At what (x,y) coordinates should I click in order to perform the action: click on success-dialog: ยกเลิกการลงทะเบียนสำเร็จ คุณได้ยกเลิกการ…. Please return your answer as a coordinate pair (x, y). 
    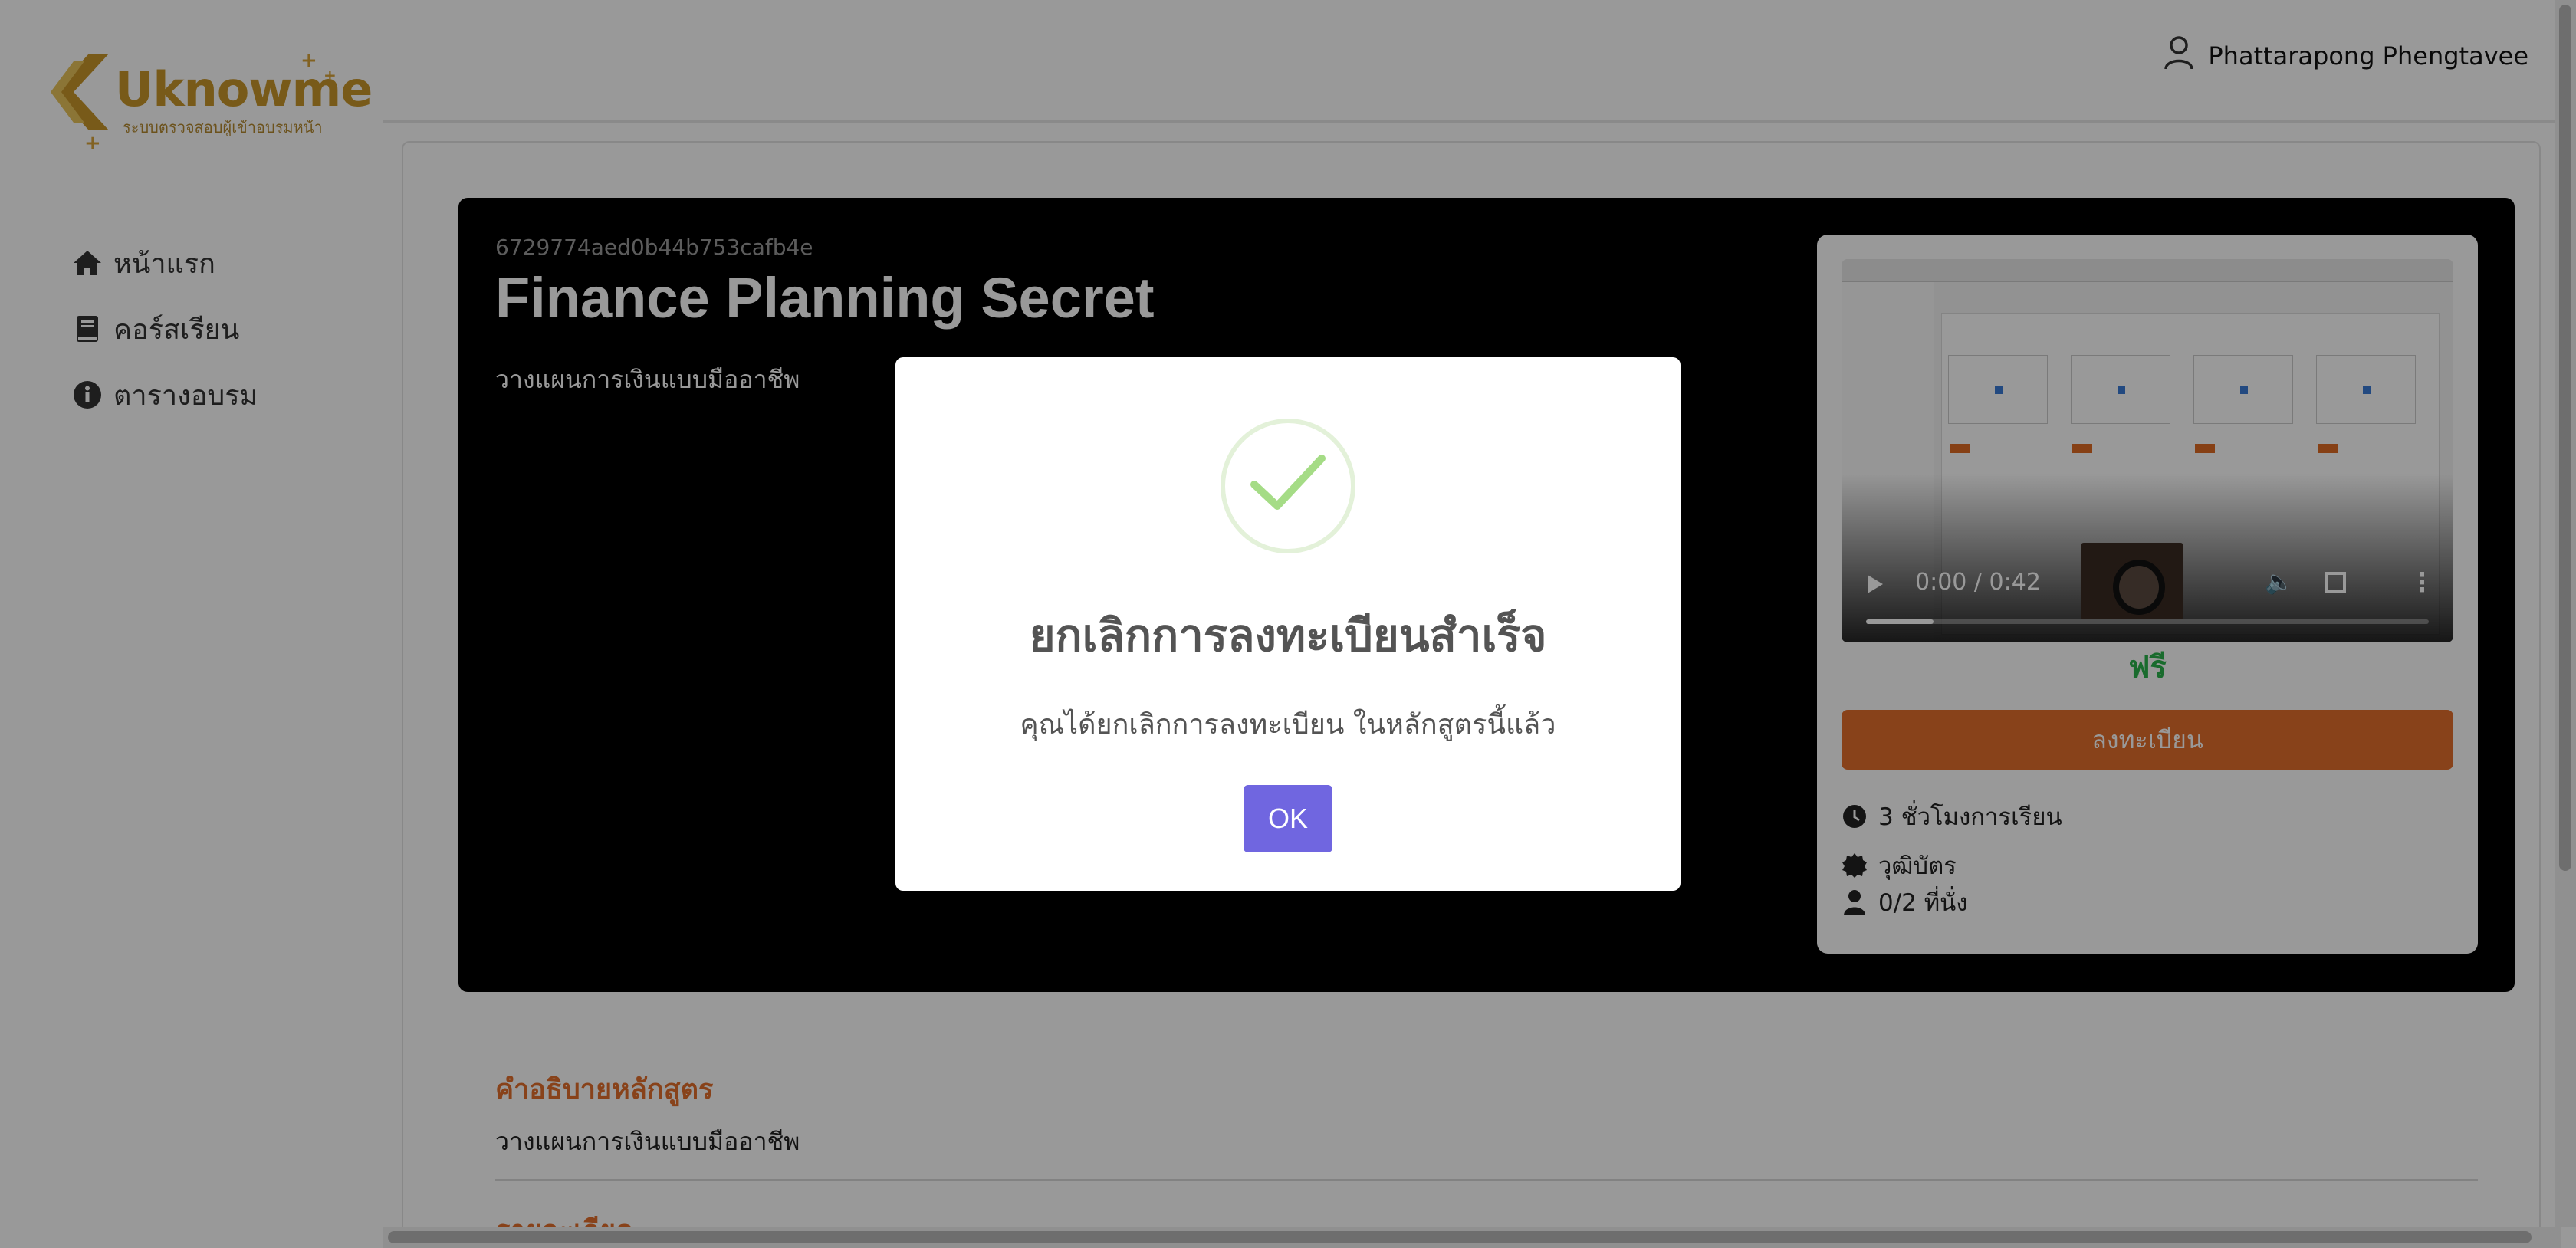
    Looking at the image, I should click on (1288, 624).